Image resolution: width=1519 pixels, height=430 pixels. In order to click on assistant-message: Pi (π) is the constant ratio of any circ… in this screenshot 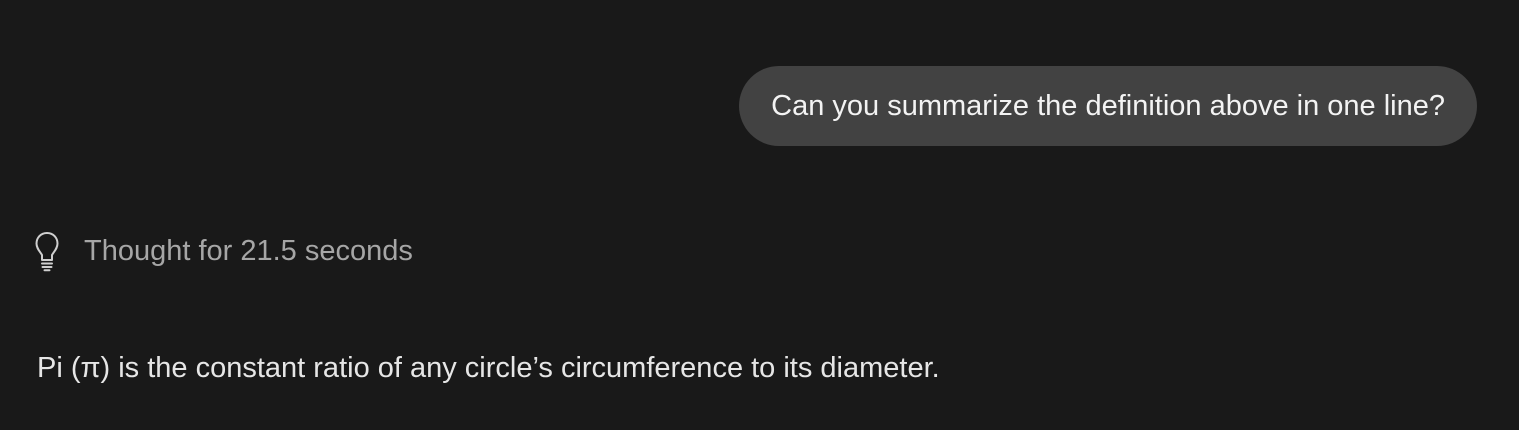, I will do `click(488, 368)`.